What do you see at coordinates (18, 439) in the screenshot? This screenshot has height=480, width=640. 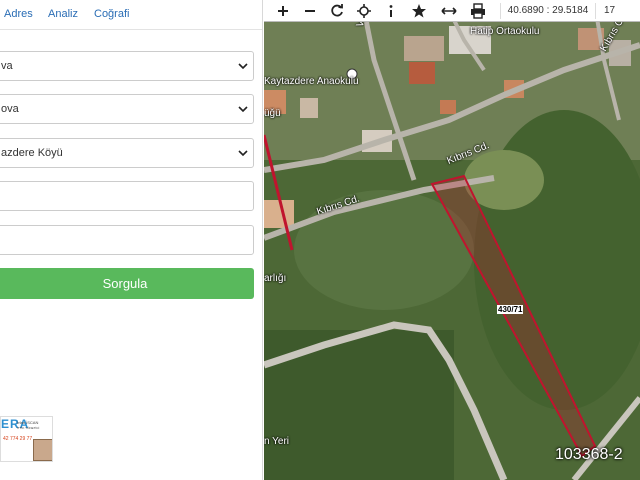 I see `ad-phone: 42 774 29 77` at bounding box center [18, 439].